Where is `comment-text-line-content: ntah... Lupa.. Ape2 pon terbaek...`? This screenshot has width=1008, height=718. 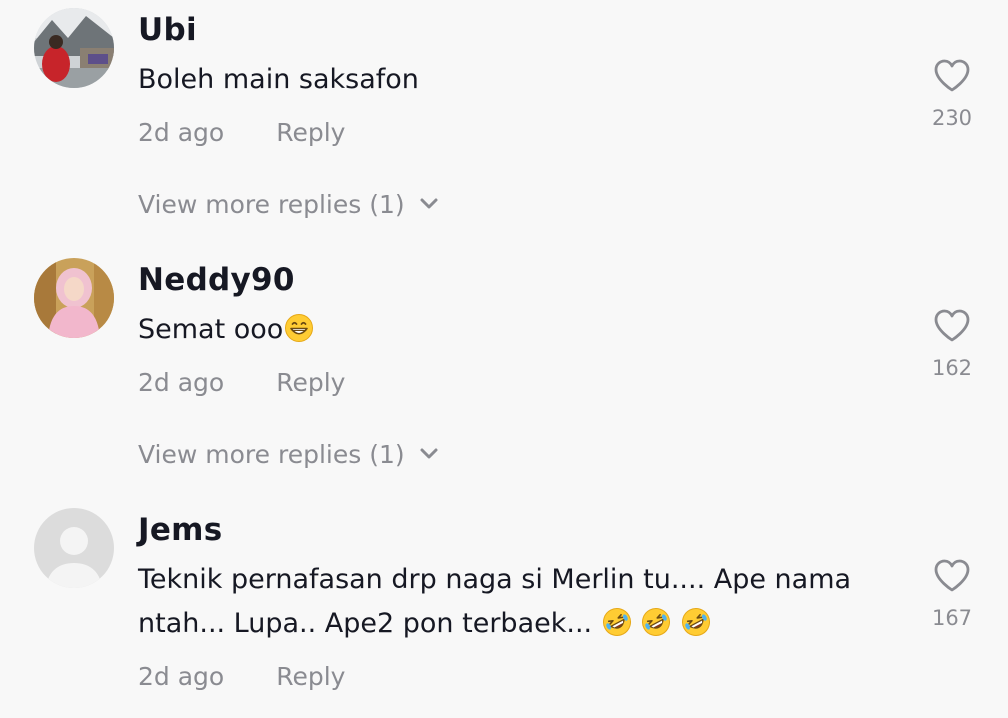
comment-text-line-content: ntah... Lupa.. Ape2 pon terbaek... is located at coordinates (365, 623).